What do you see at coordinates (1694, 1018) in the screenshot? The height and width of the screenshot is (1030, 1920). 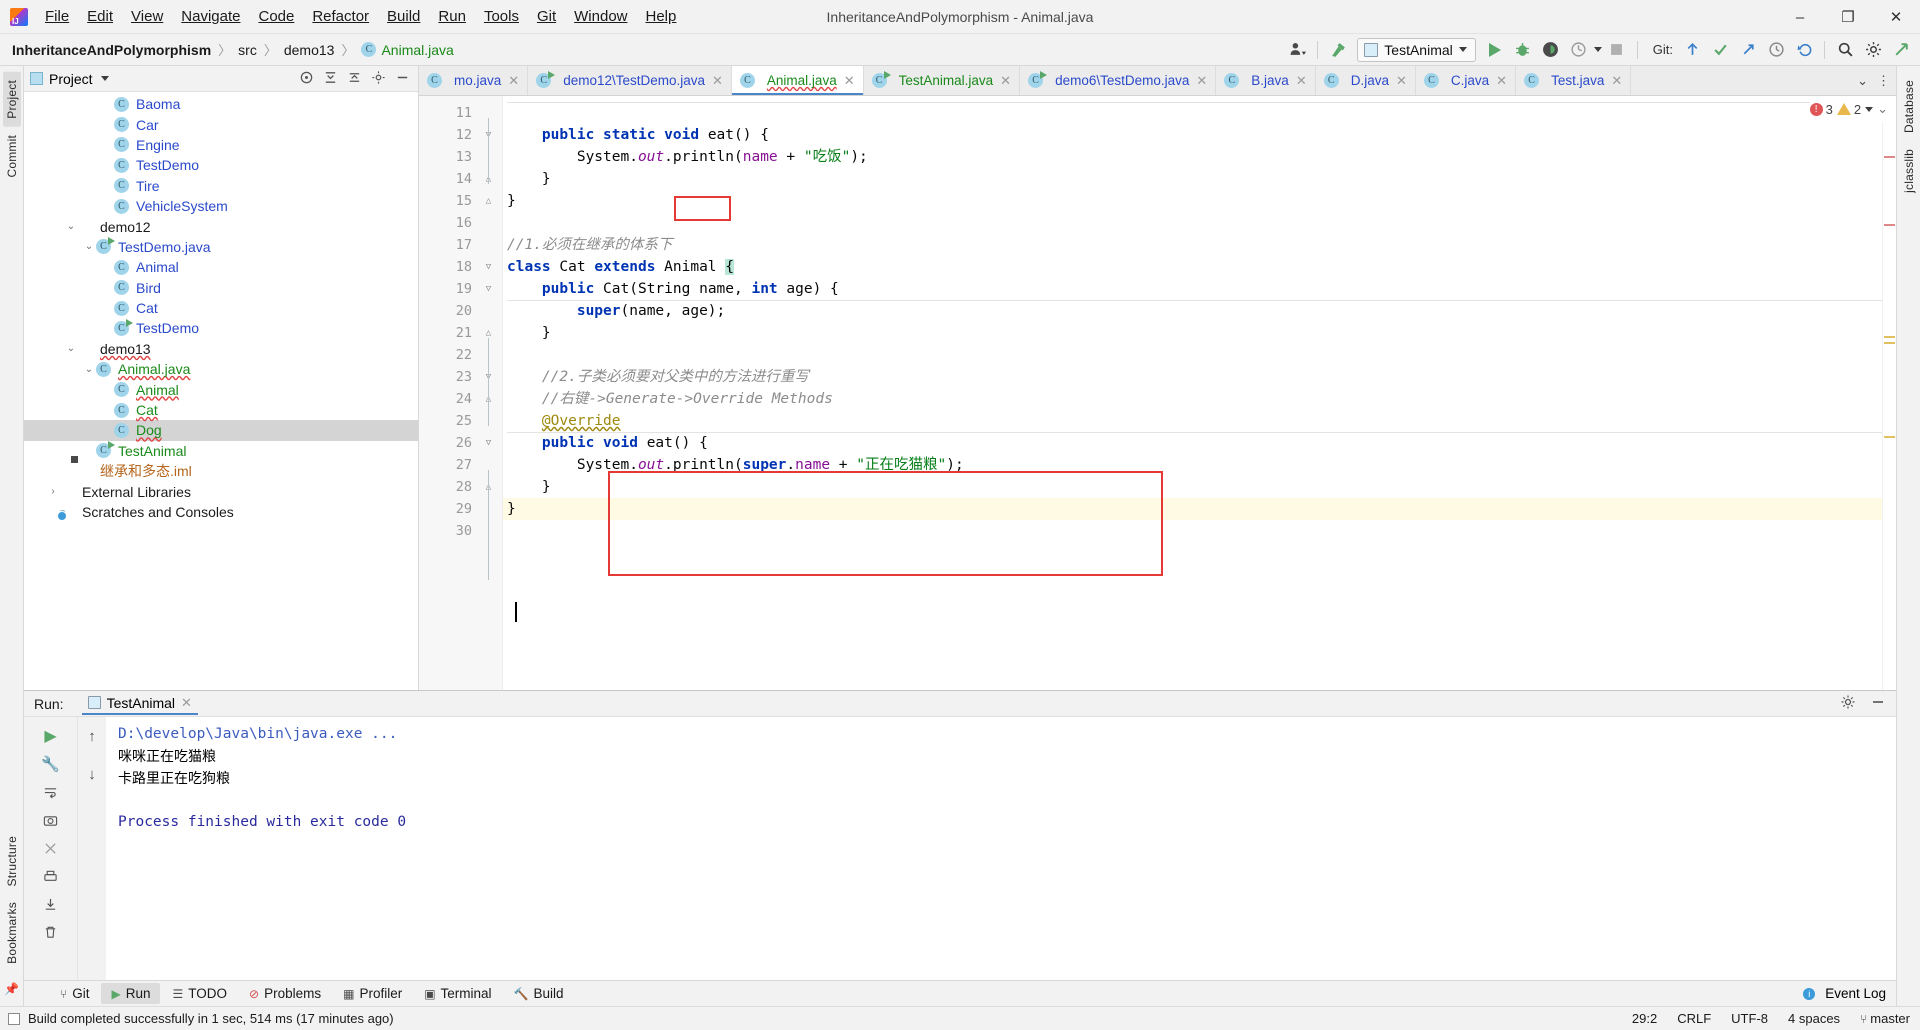 I see `line-separator: CRLF` at bounding box center [1694, 1018].